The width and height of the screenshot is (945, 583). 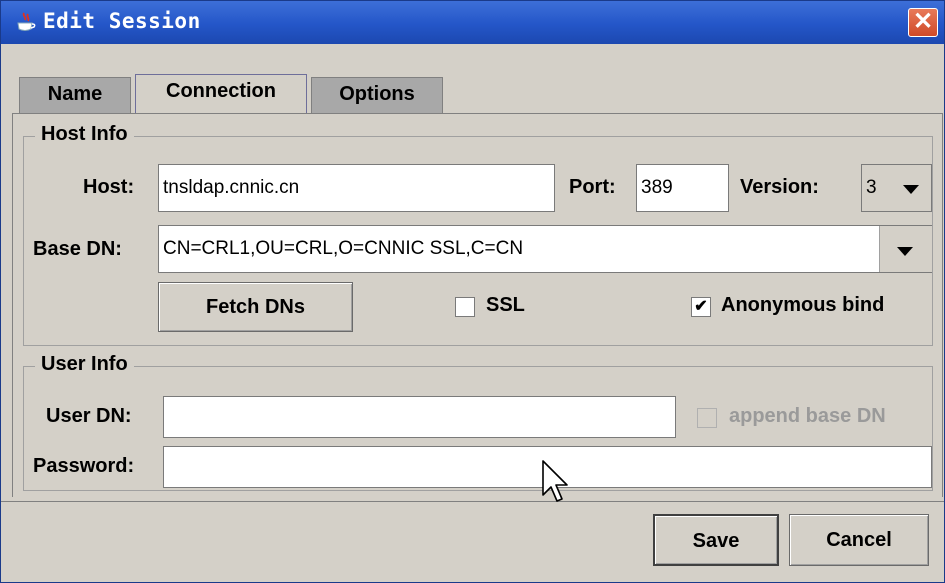 I want to click on password-label: Password:, so click(x=84, y=466).